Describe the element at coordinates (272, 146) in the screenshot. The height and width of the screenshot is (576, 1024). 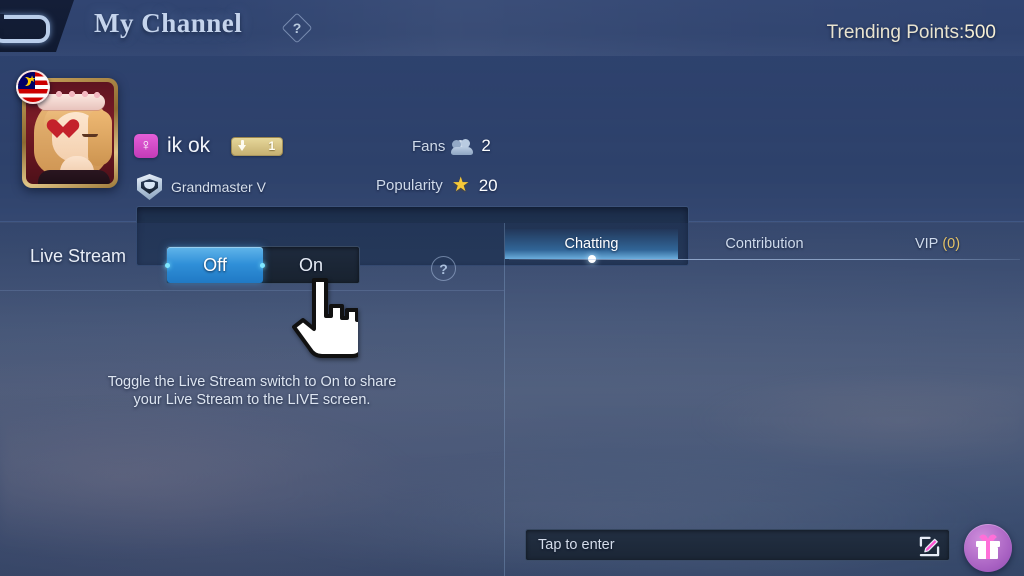
I see `level-value: 1` at that location.